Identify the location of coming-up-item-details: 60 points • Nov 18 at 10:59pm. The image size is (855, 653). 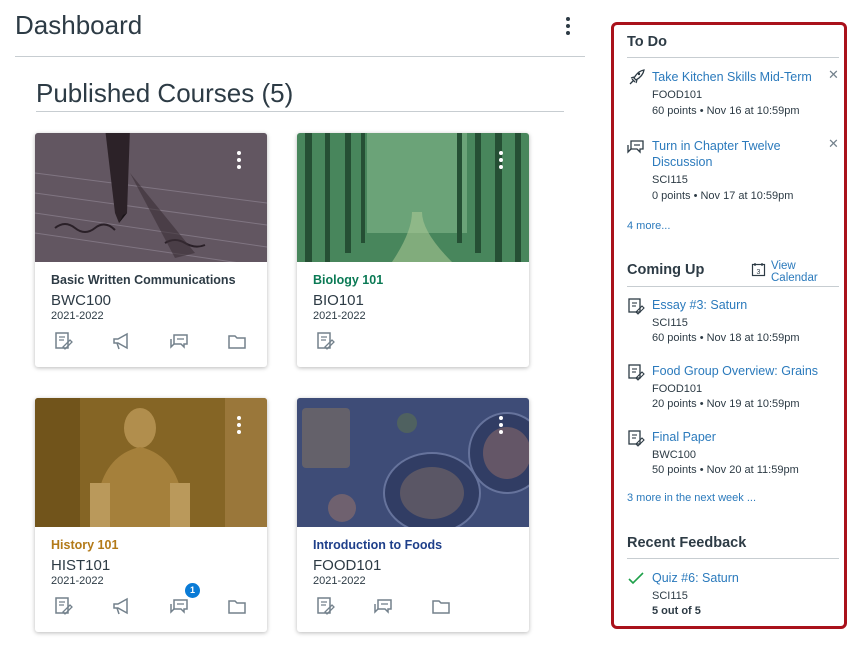
(726, 338).